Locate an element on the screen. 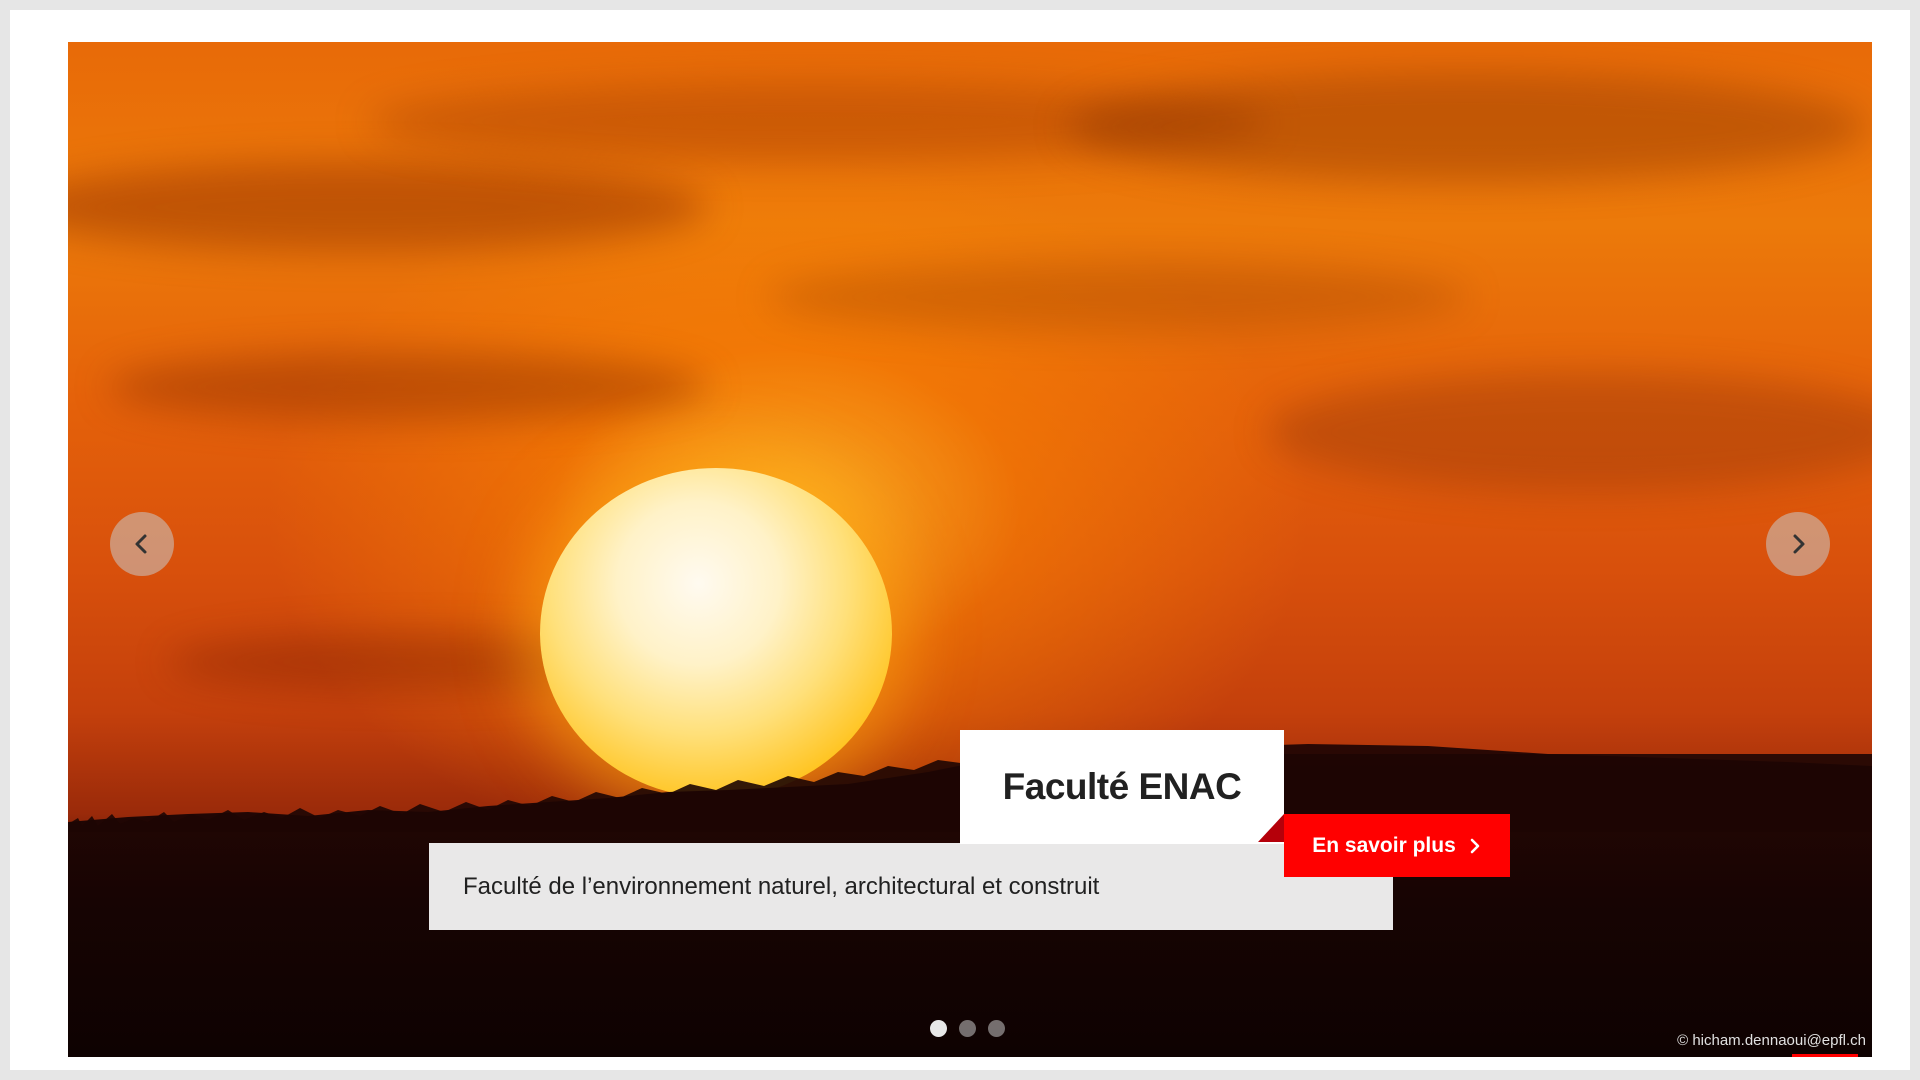  learn-more-button: En savoir plus is located at coordinates (1397, 845).